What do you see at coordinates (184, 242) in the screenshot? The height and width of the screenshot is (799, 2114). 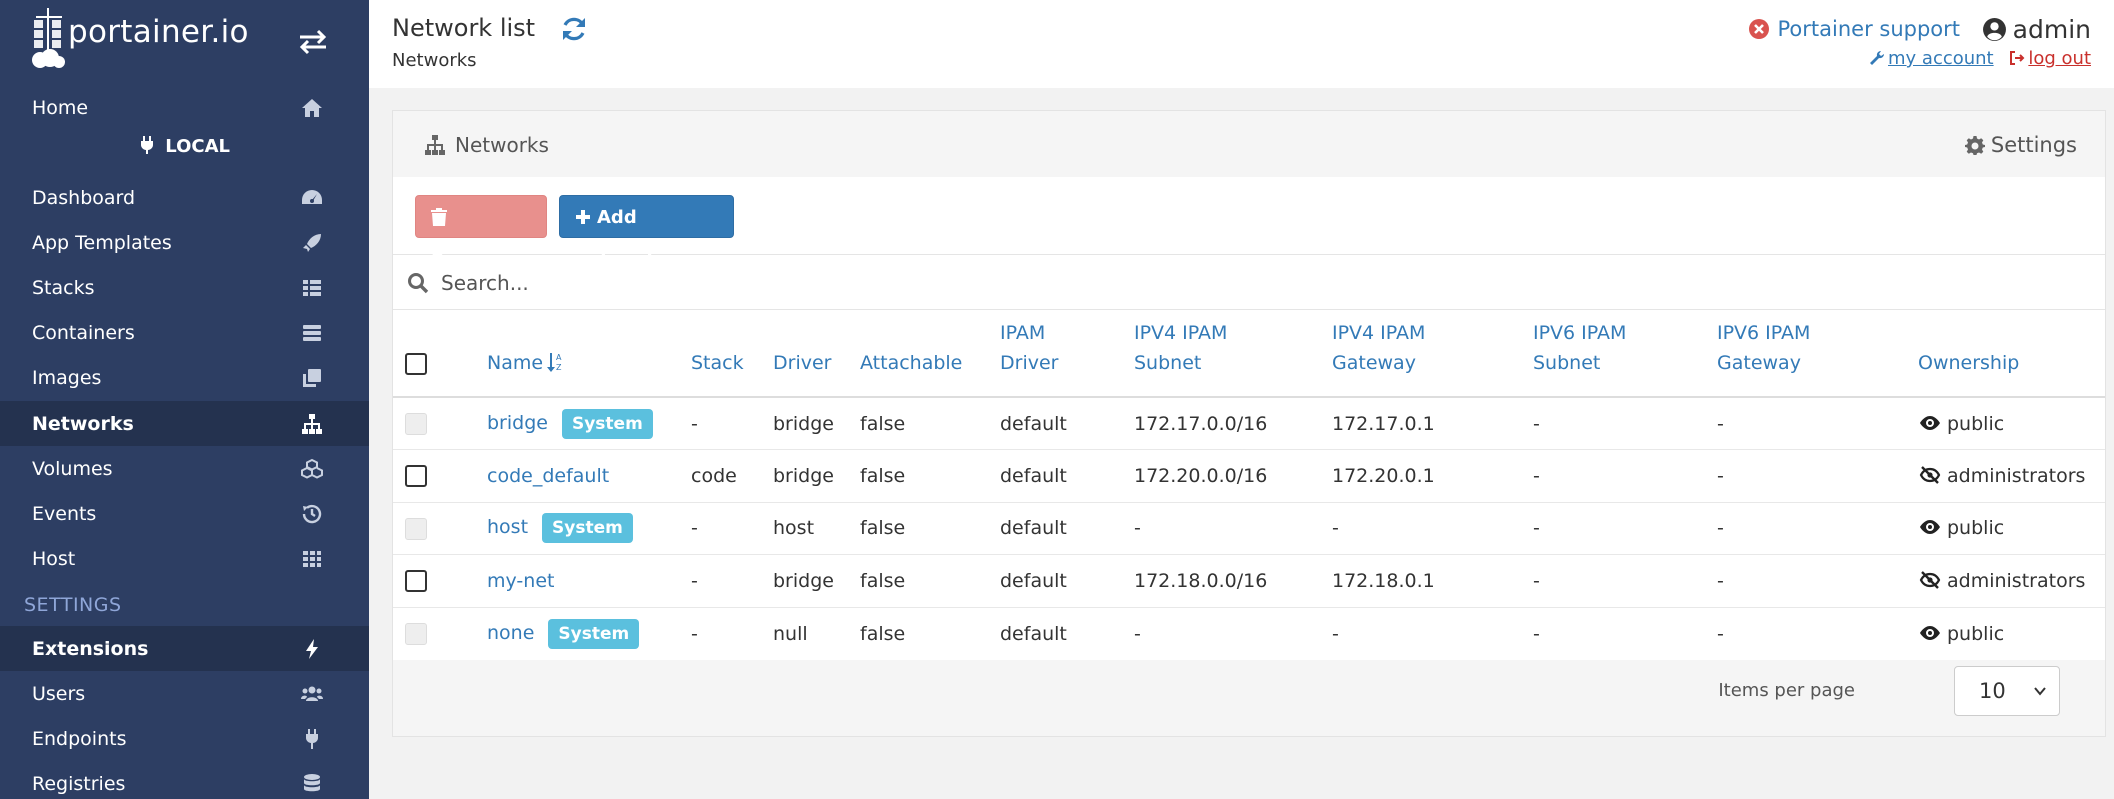 I see `sidebar-item-app-templates: App Templates` at bounding box center [184, 242].